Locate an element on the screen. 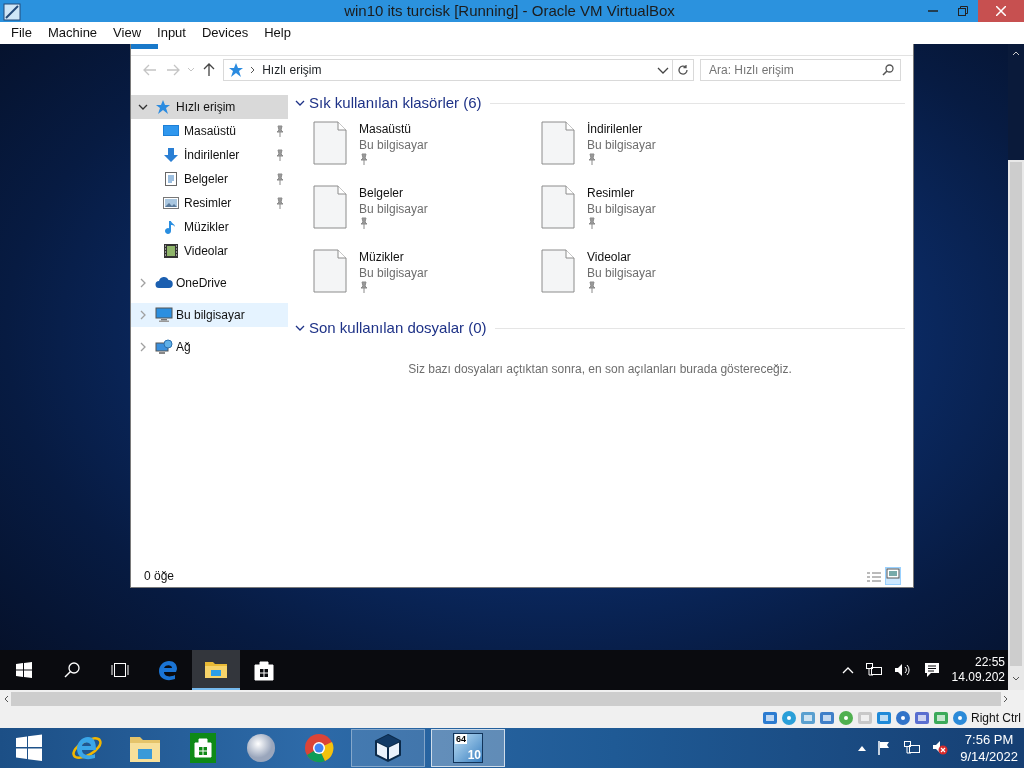 The width and height of the screenshot is (1024, 768). icon-badge: 64 is located at coordinates (461, 739).